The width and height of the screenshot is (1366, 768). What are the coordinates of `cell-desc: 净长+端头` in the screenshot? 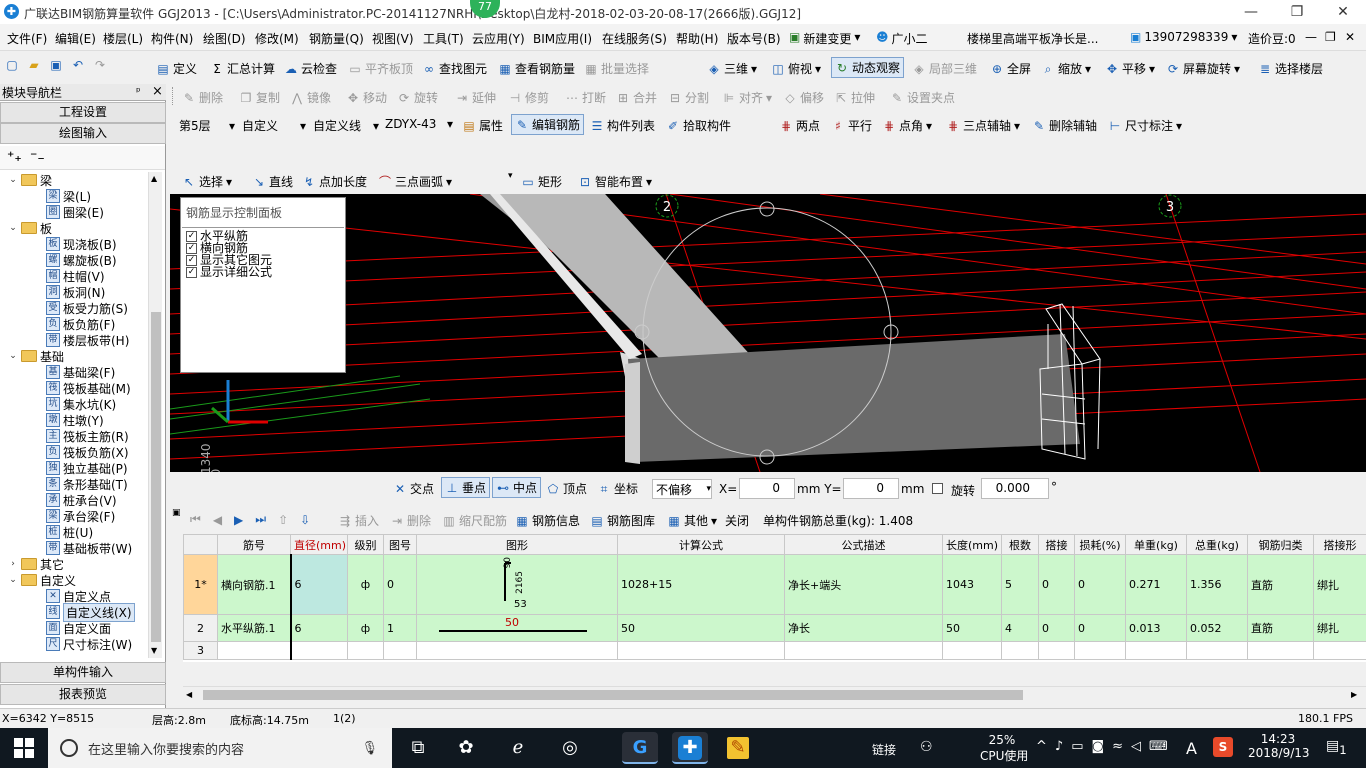 It's located at (863, 584).